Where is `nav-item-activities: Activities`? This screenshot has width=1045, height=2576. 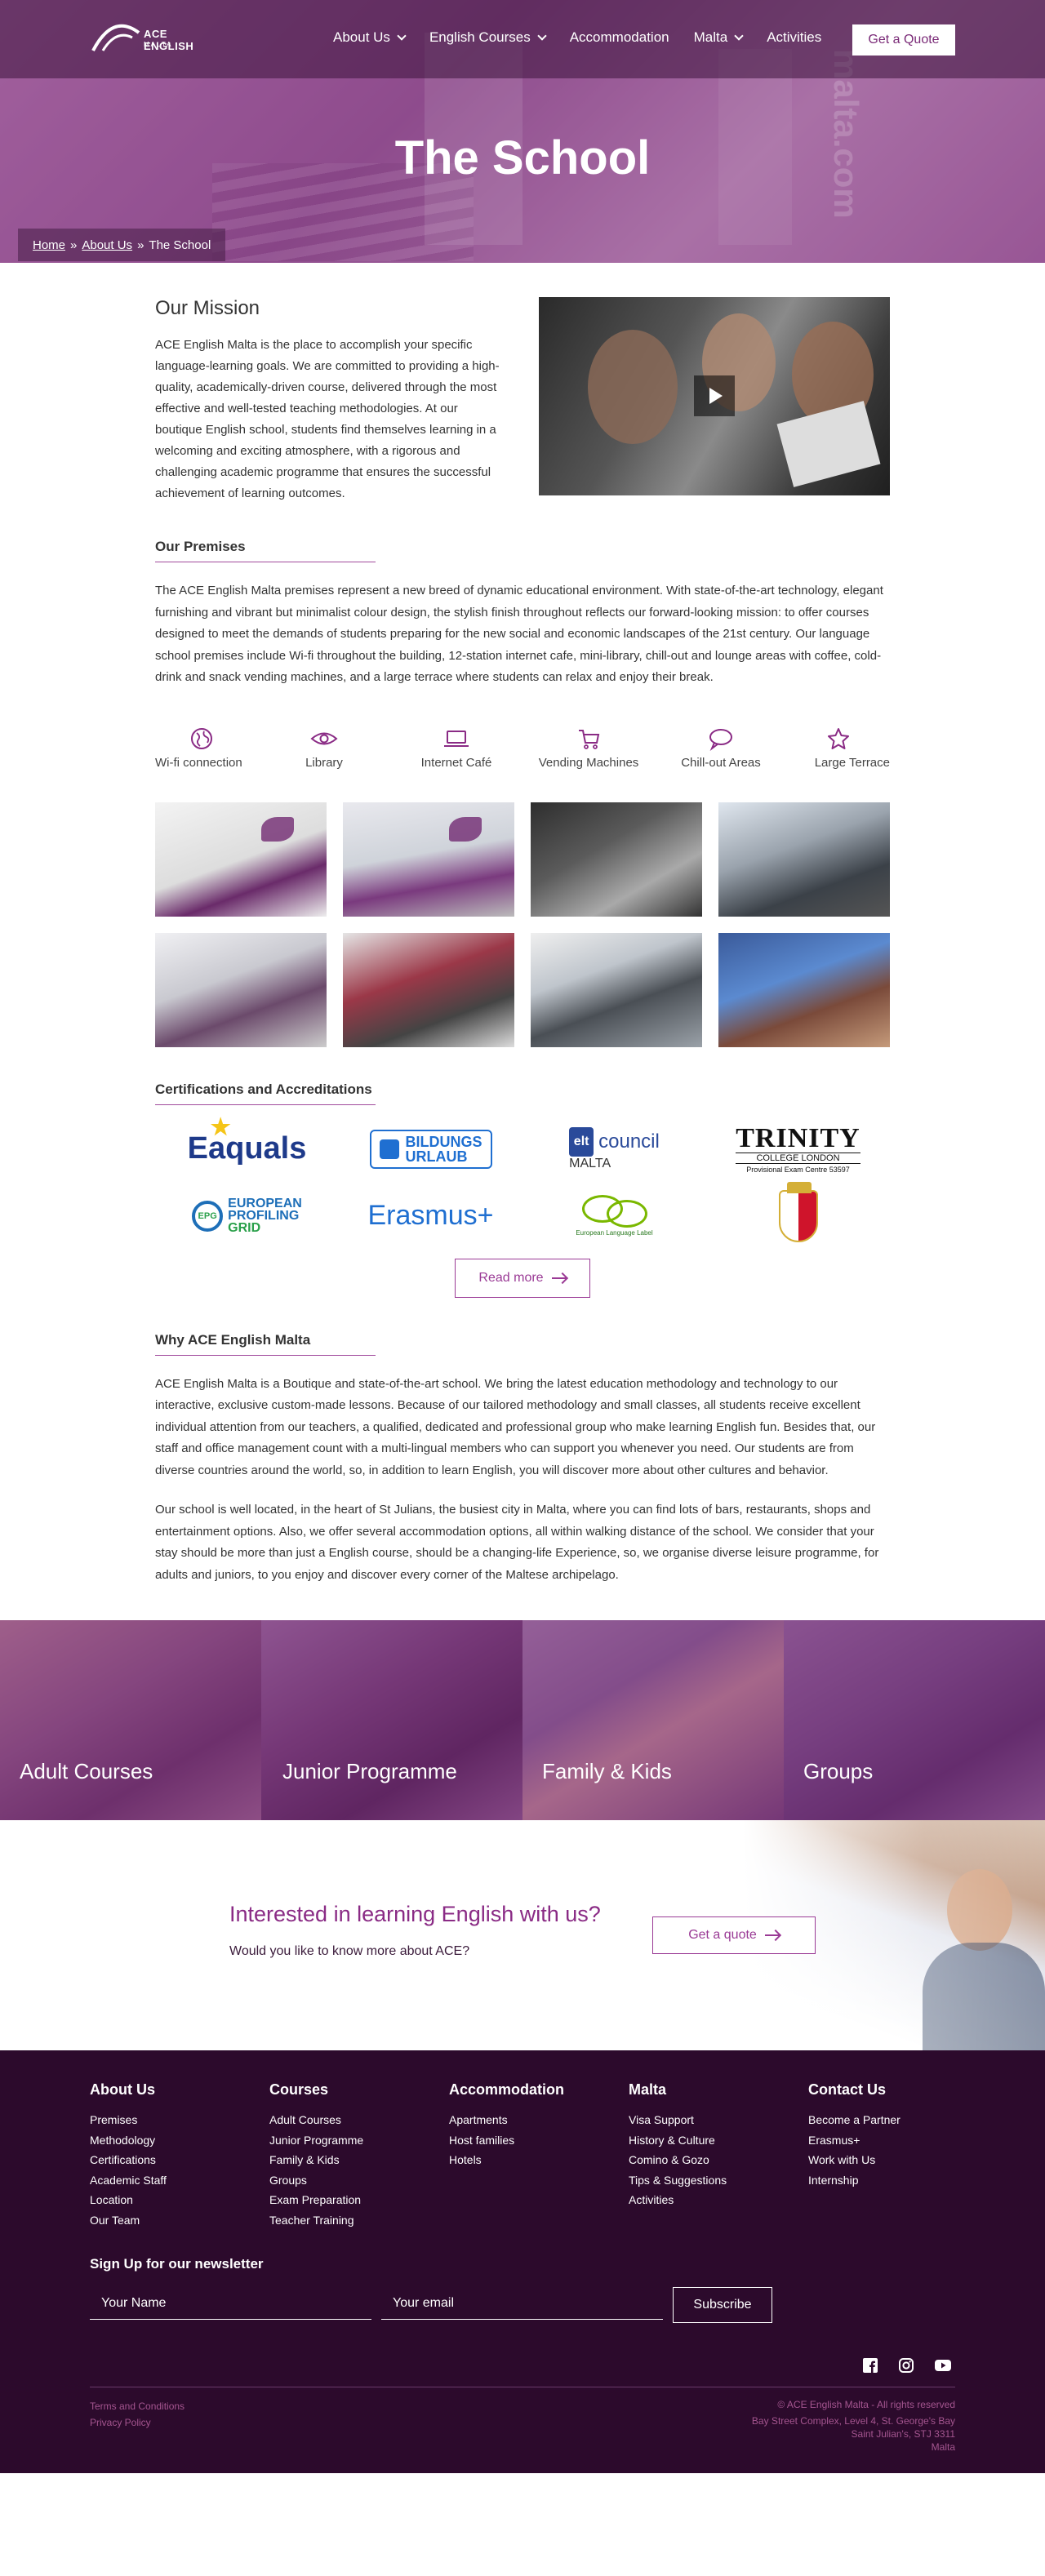
nav-item-activities: Activities is located at coordinates (794, 37).